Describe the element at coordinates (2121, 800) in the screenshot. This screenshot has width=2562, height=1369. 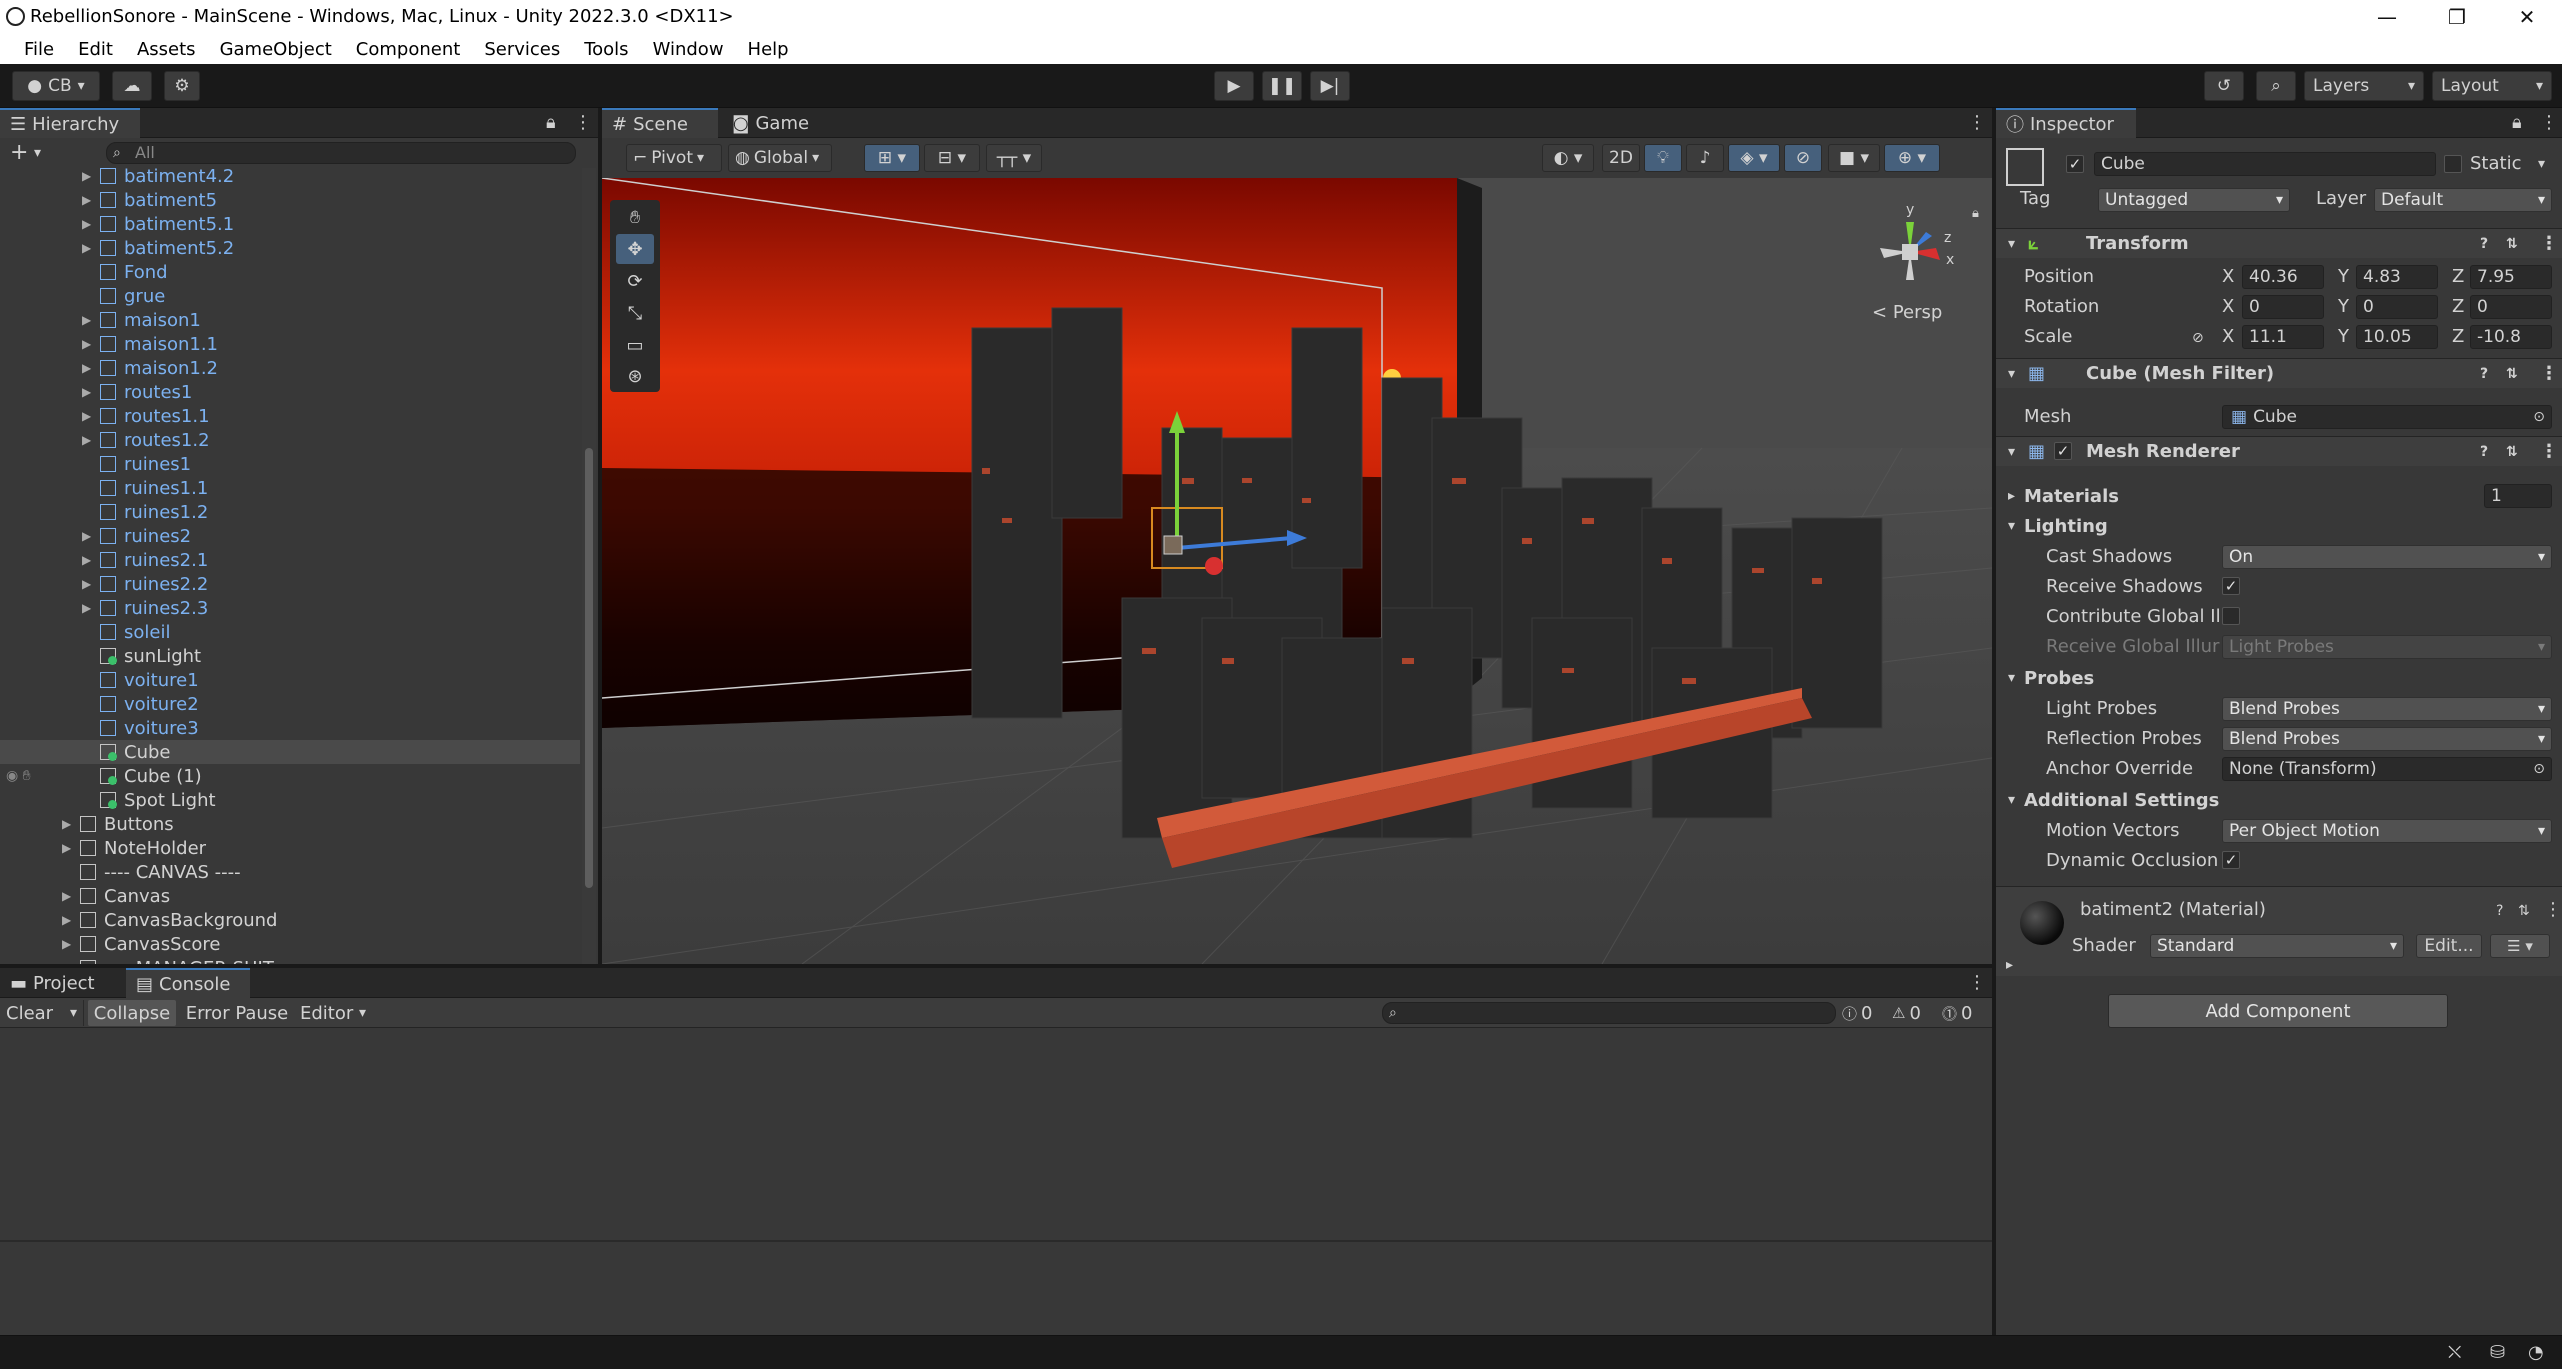
I see `additional-settings-foldout: Additional Settings` at that location.